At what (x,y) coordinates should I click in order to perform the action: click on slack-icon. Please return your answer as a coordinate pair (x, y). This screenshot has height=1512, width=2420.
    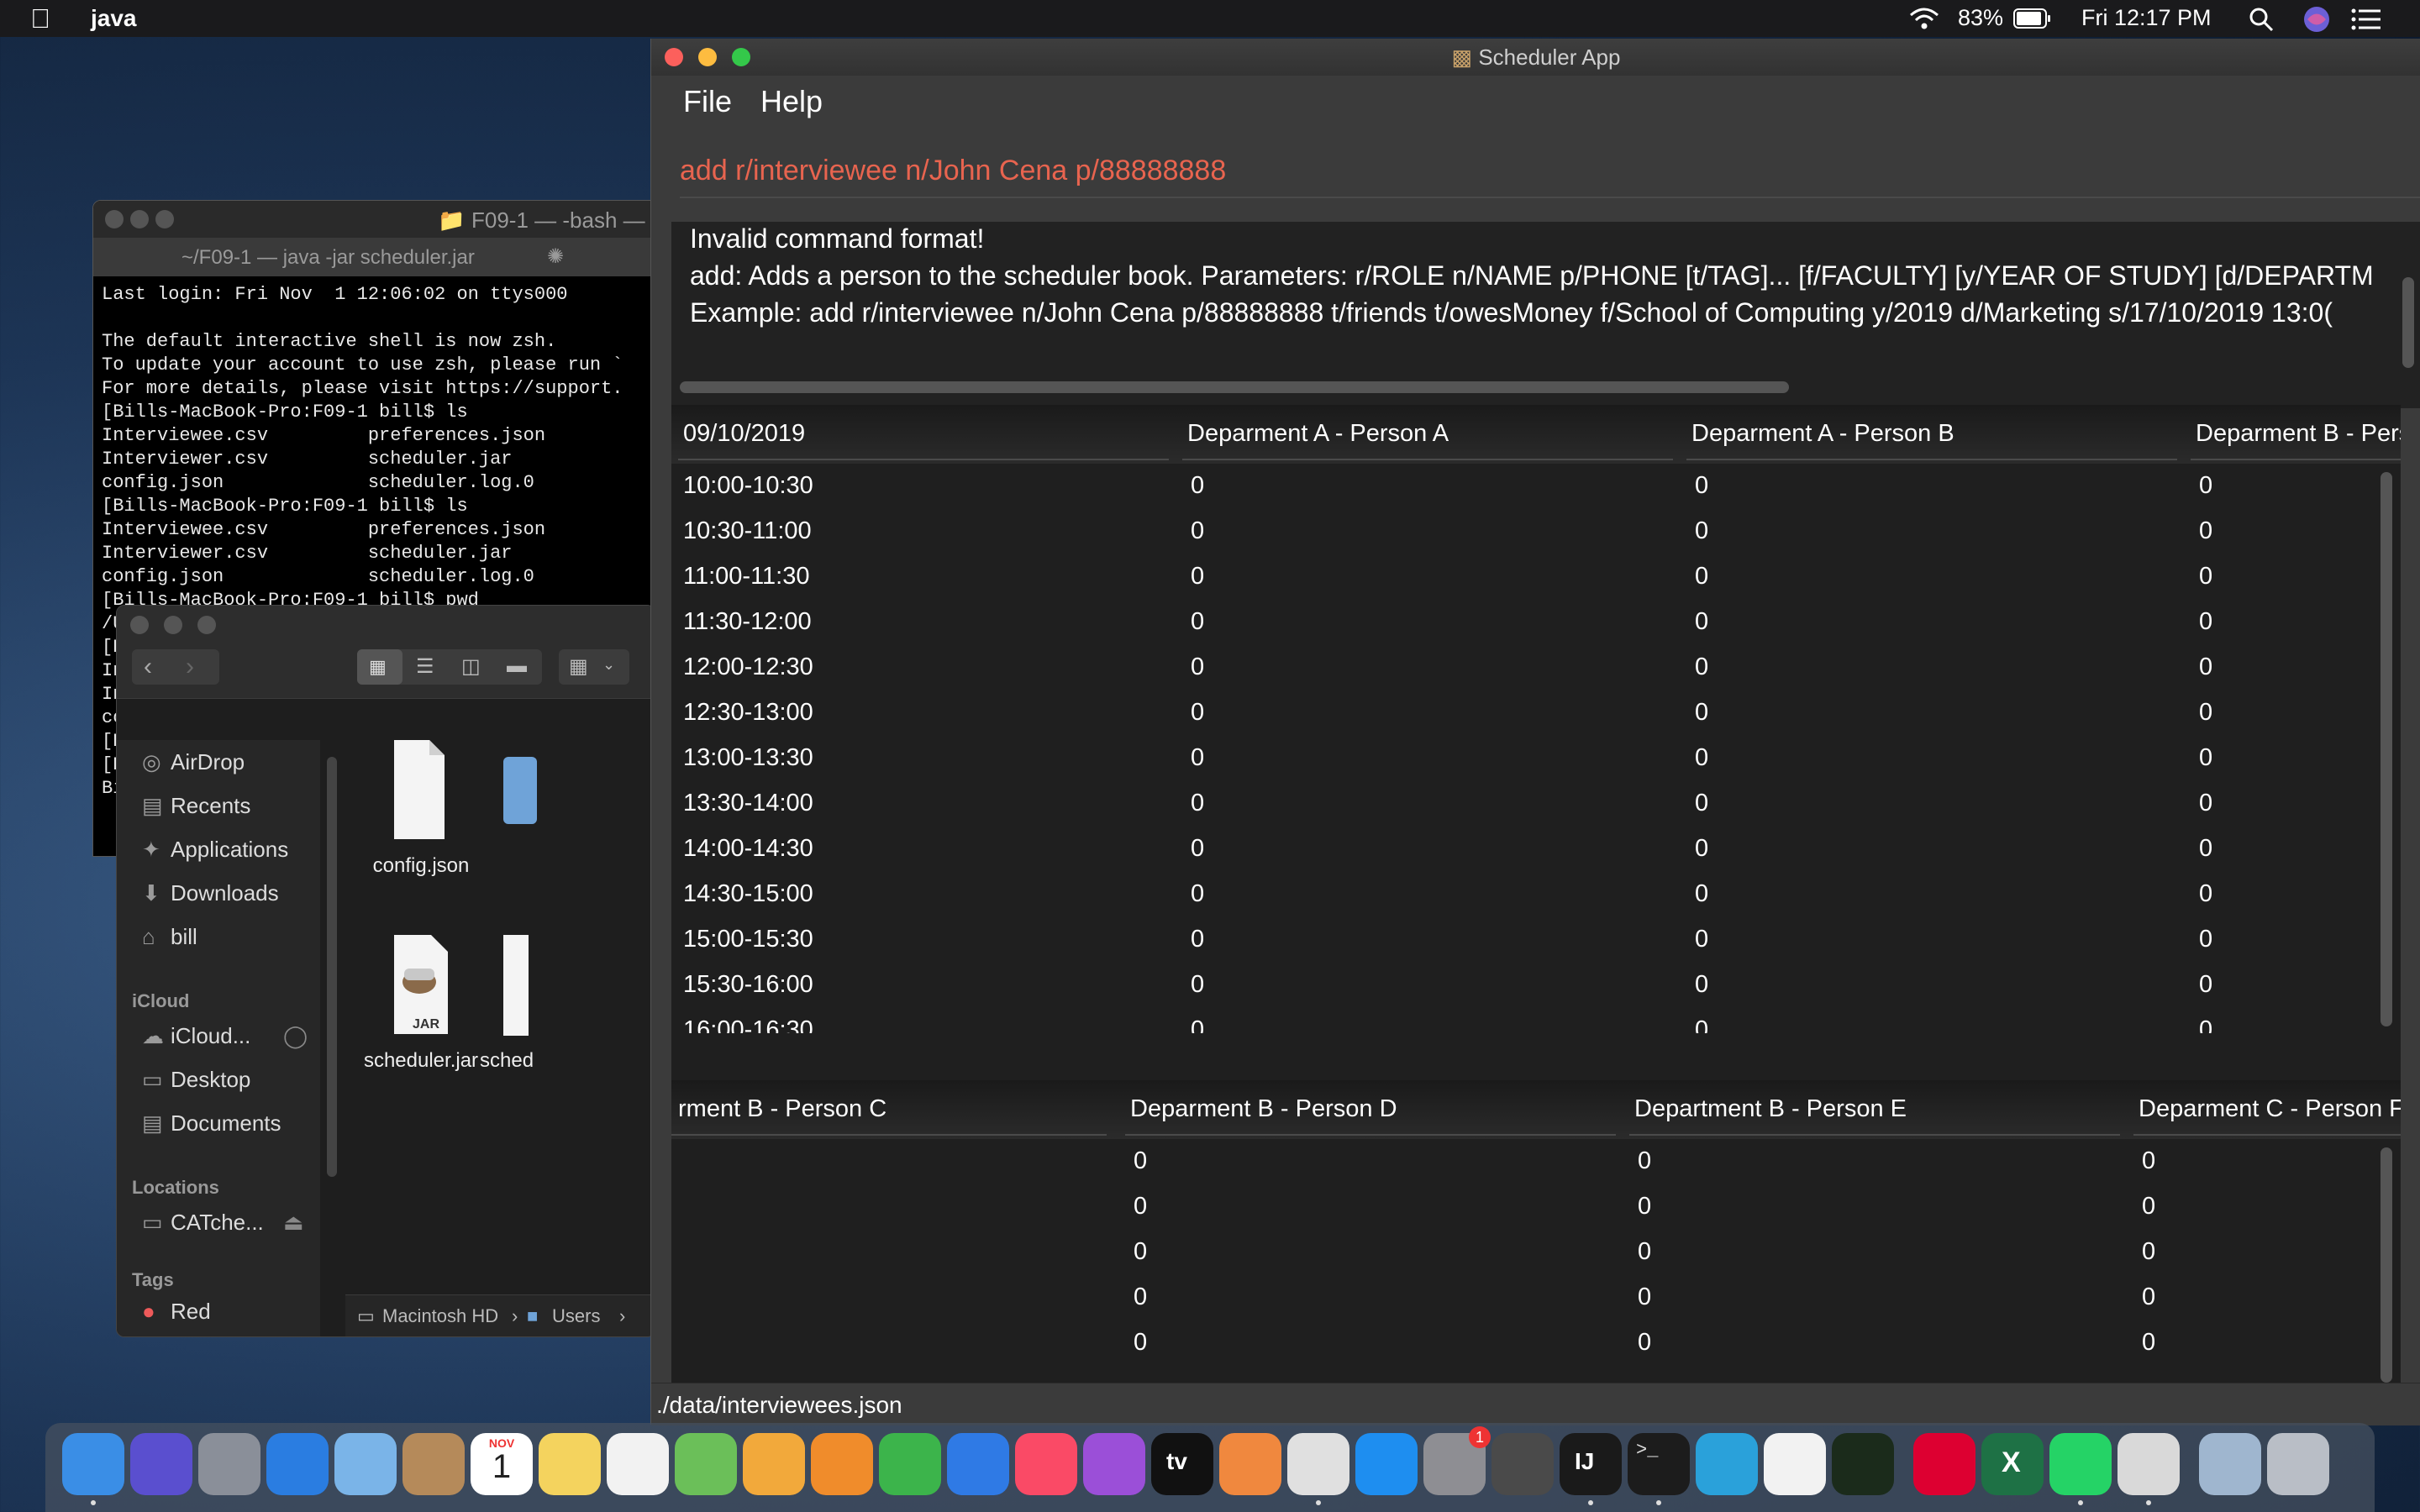
    Looking at the image, I should click on (1795, 1464).